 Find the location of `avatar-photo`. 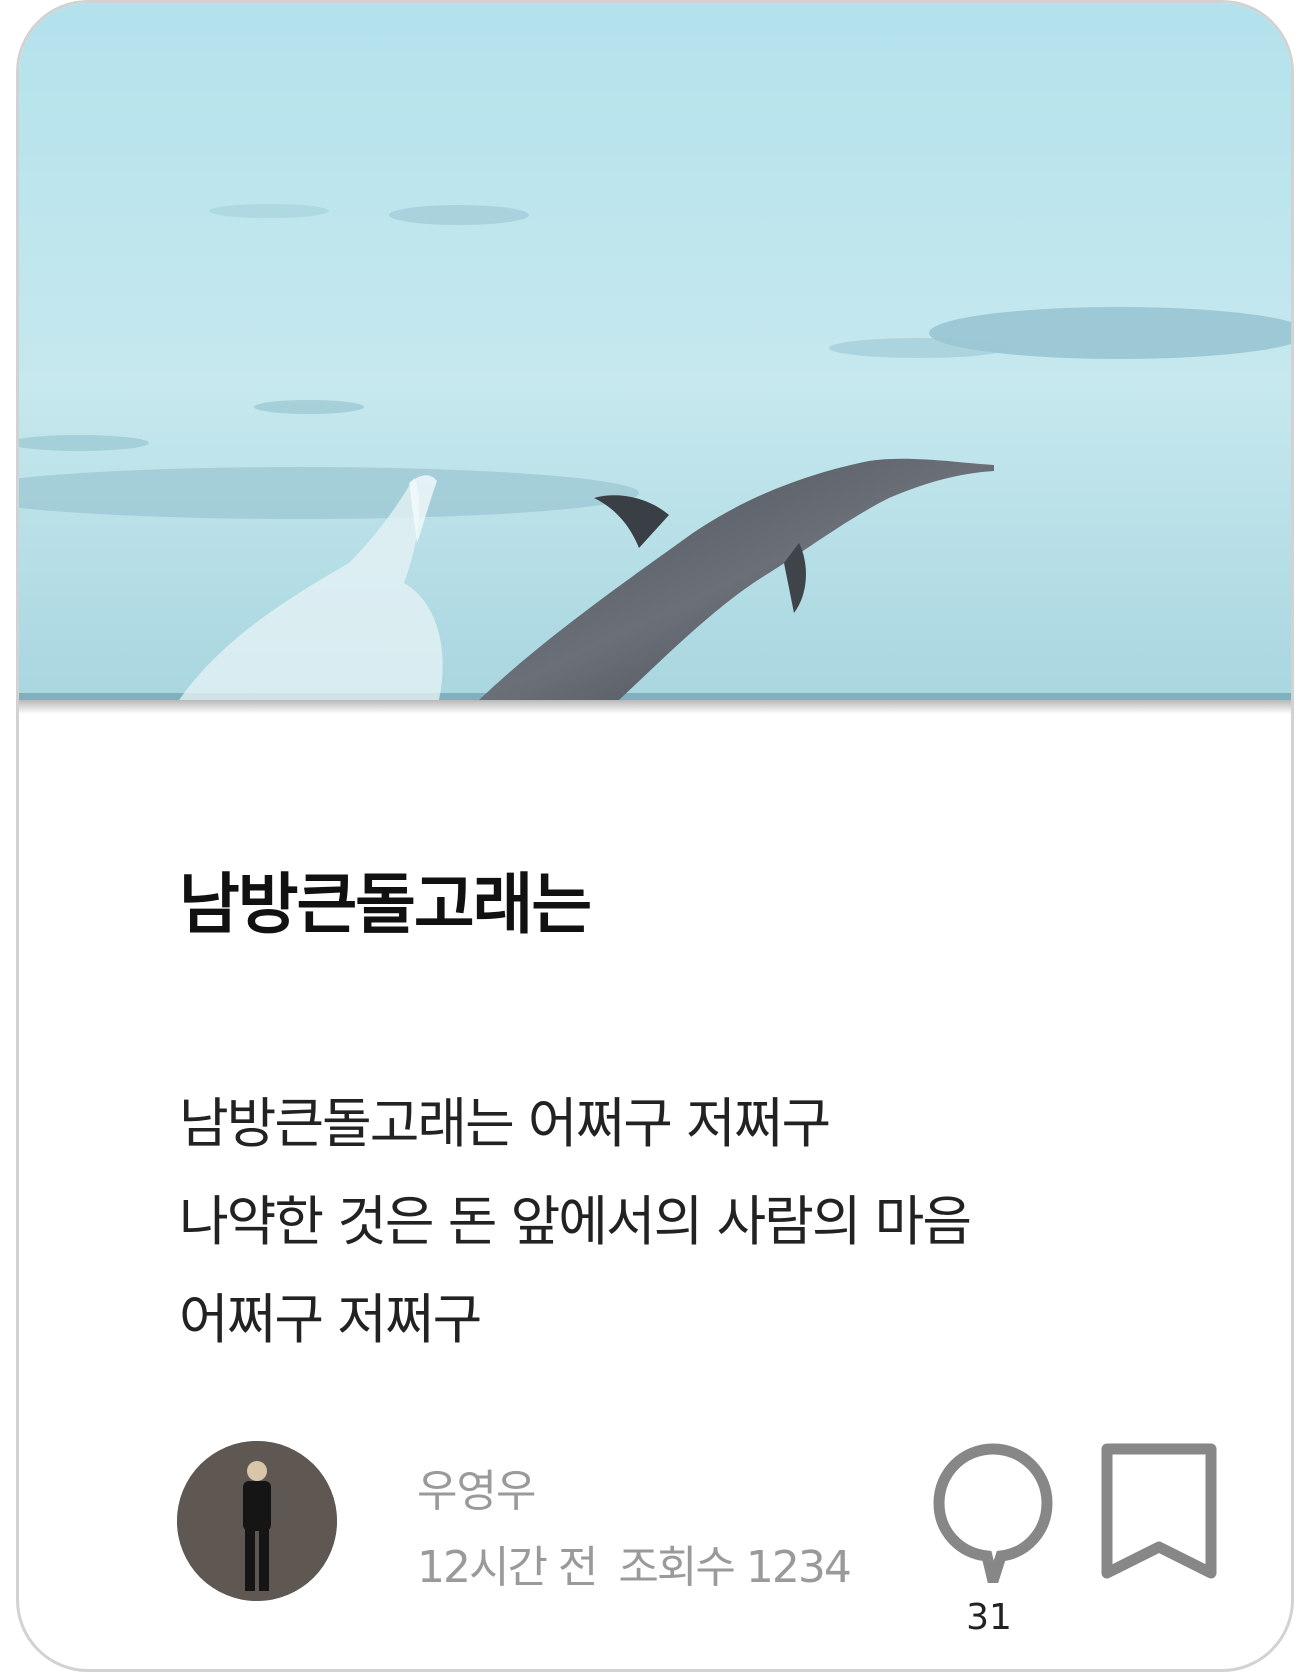

avatar-photo is located at coordinates (257, 1521).